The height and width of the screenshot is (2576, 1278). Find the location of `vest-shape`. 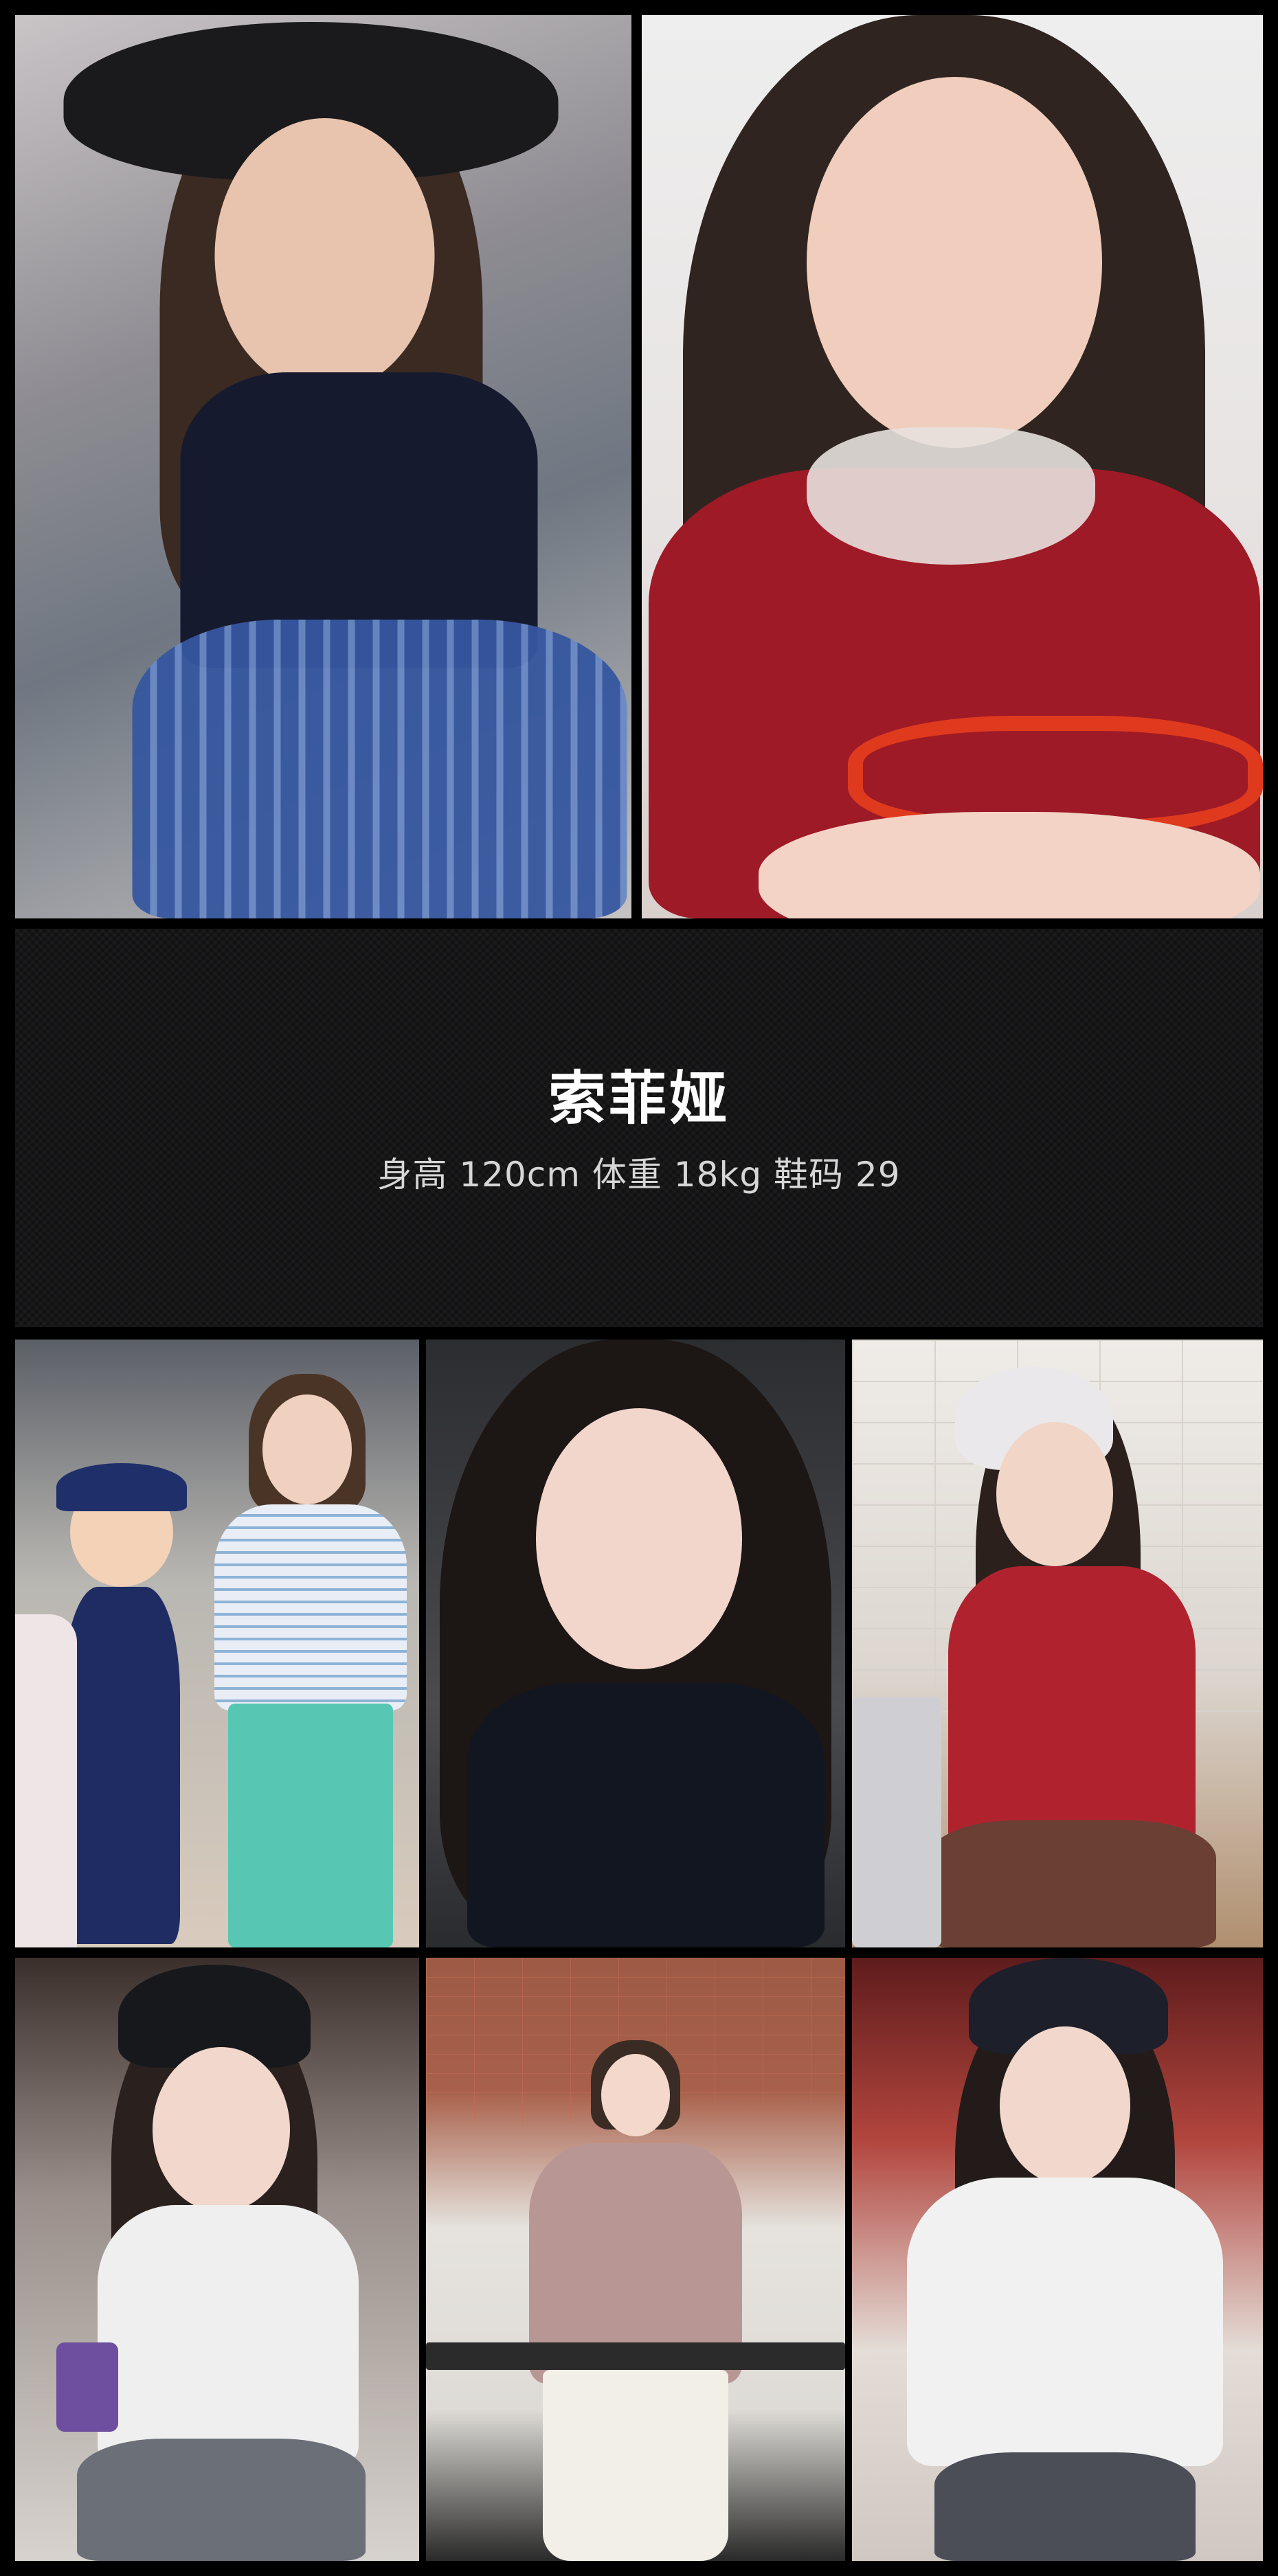

vest-shape is located at coordinates (1072, 1710).